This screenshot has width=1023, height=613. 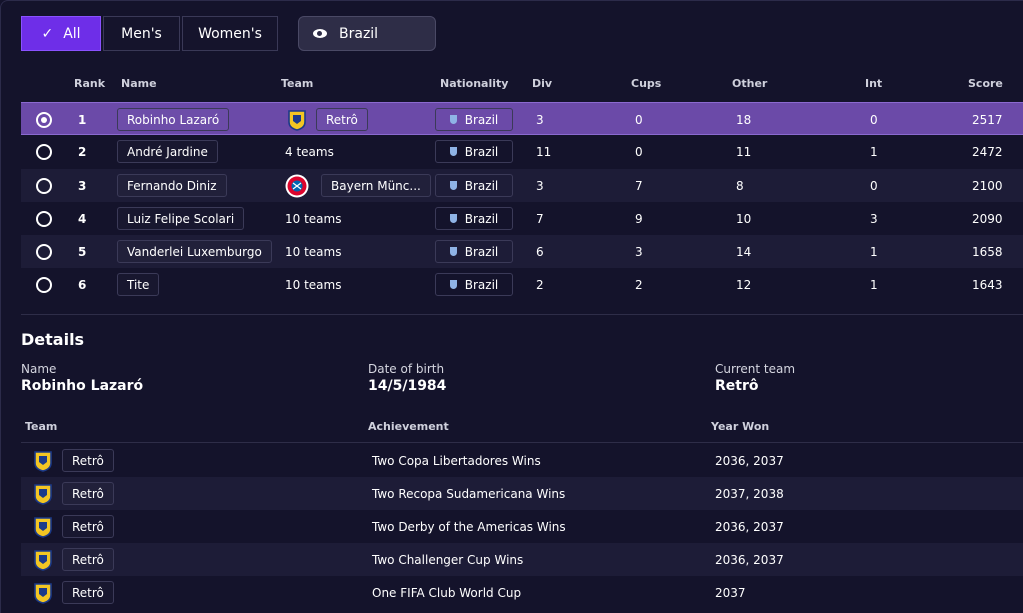 What do you see at coordinates (407, 386) in the screenshot?
I see `details-dob-value: 14/5/1984` at bounding box center [407, 386].